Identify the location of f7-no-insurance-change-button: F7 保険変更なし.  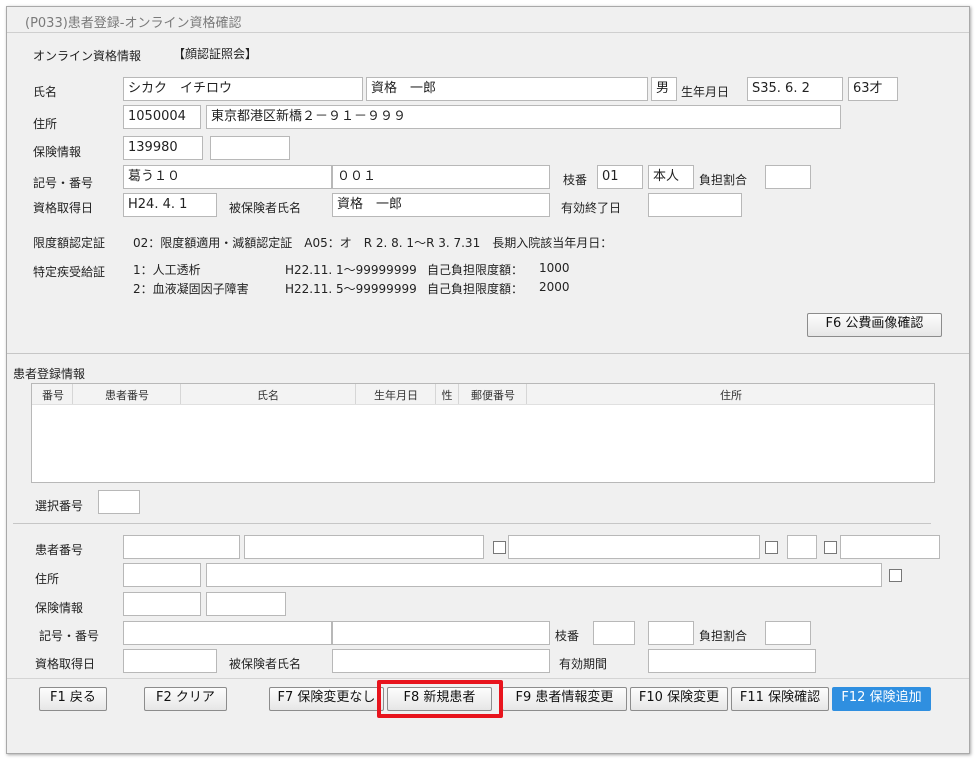
(326, 699).